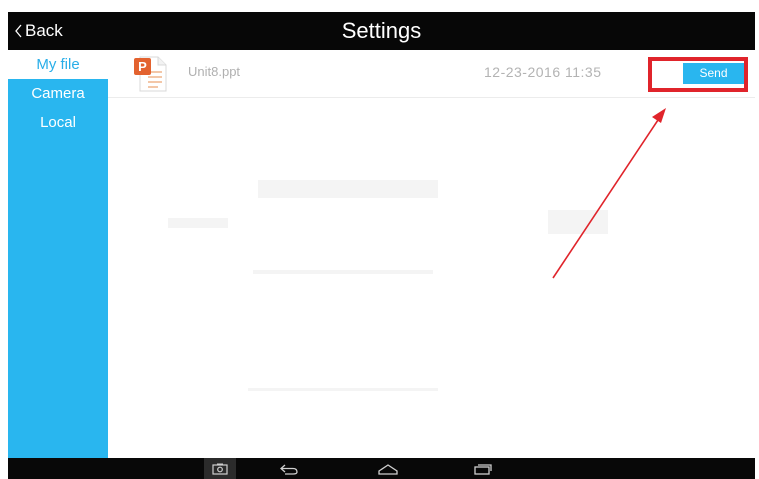  Describe the element at coordinates (58, 254) in the screenshot. I see `sidebar: My file Camera Local` at that location.